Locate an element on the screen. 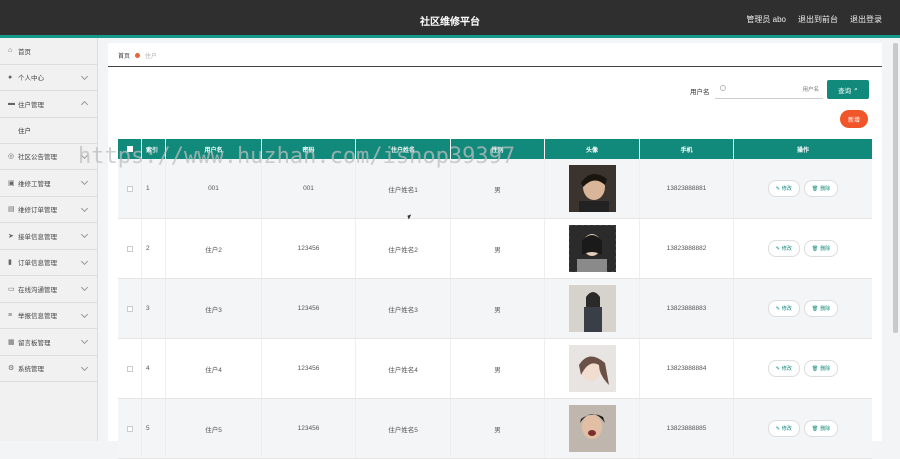  search-input is located at coordinates (775, 90).